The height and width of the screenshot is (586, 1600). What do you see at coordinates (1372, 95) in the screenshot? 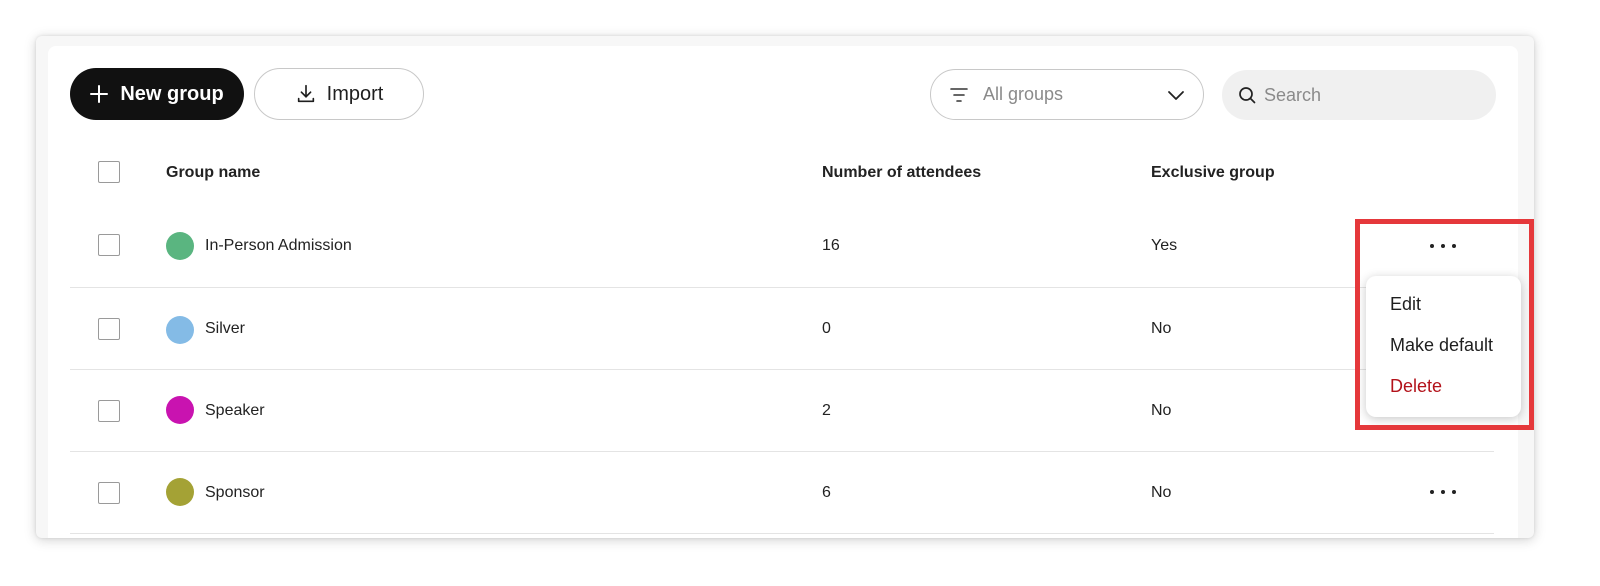
I see `search-input` at bounding box center [1372, 95].